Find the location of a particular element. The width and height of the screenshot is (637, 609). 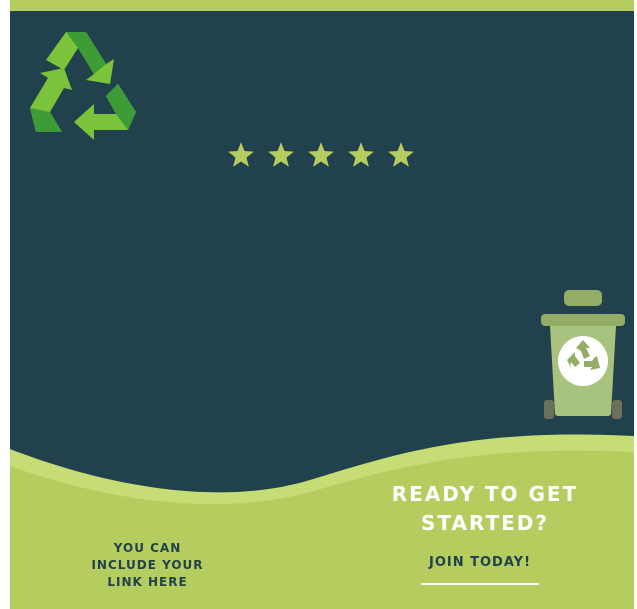

join-link-underline is located at coordinates (480, 584).